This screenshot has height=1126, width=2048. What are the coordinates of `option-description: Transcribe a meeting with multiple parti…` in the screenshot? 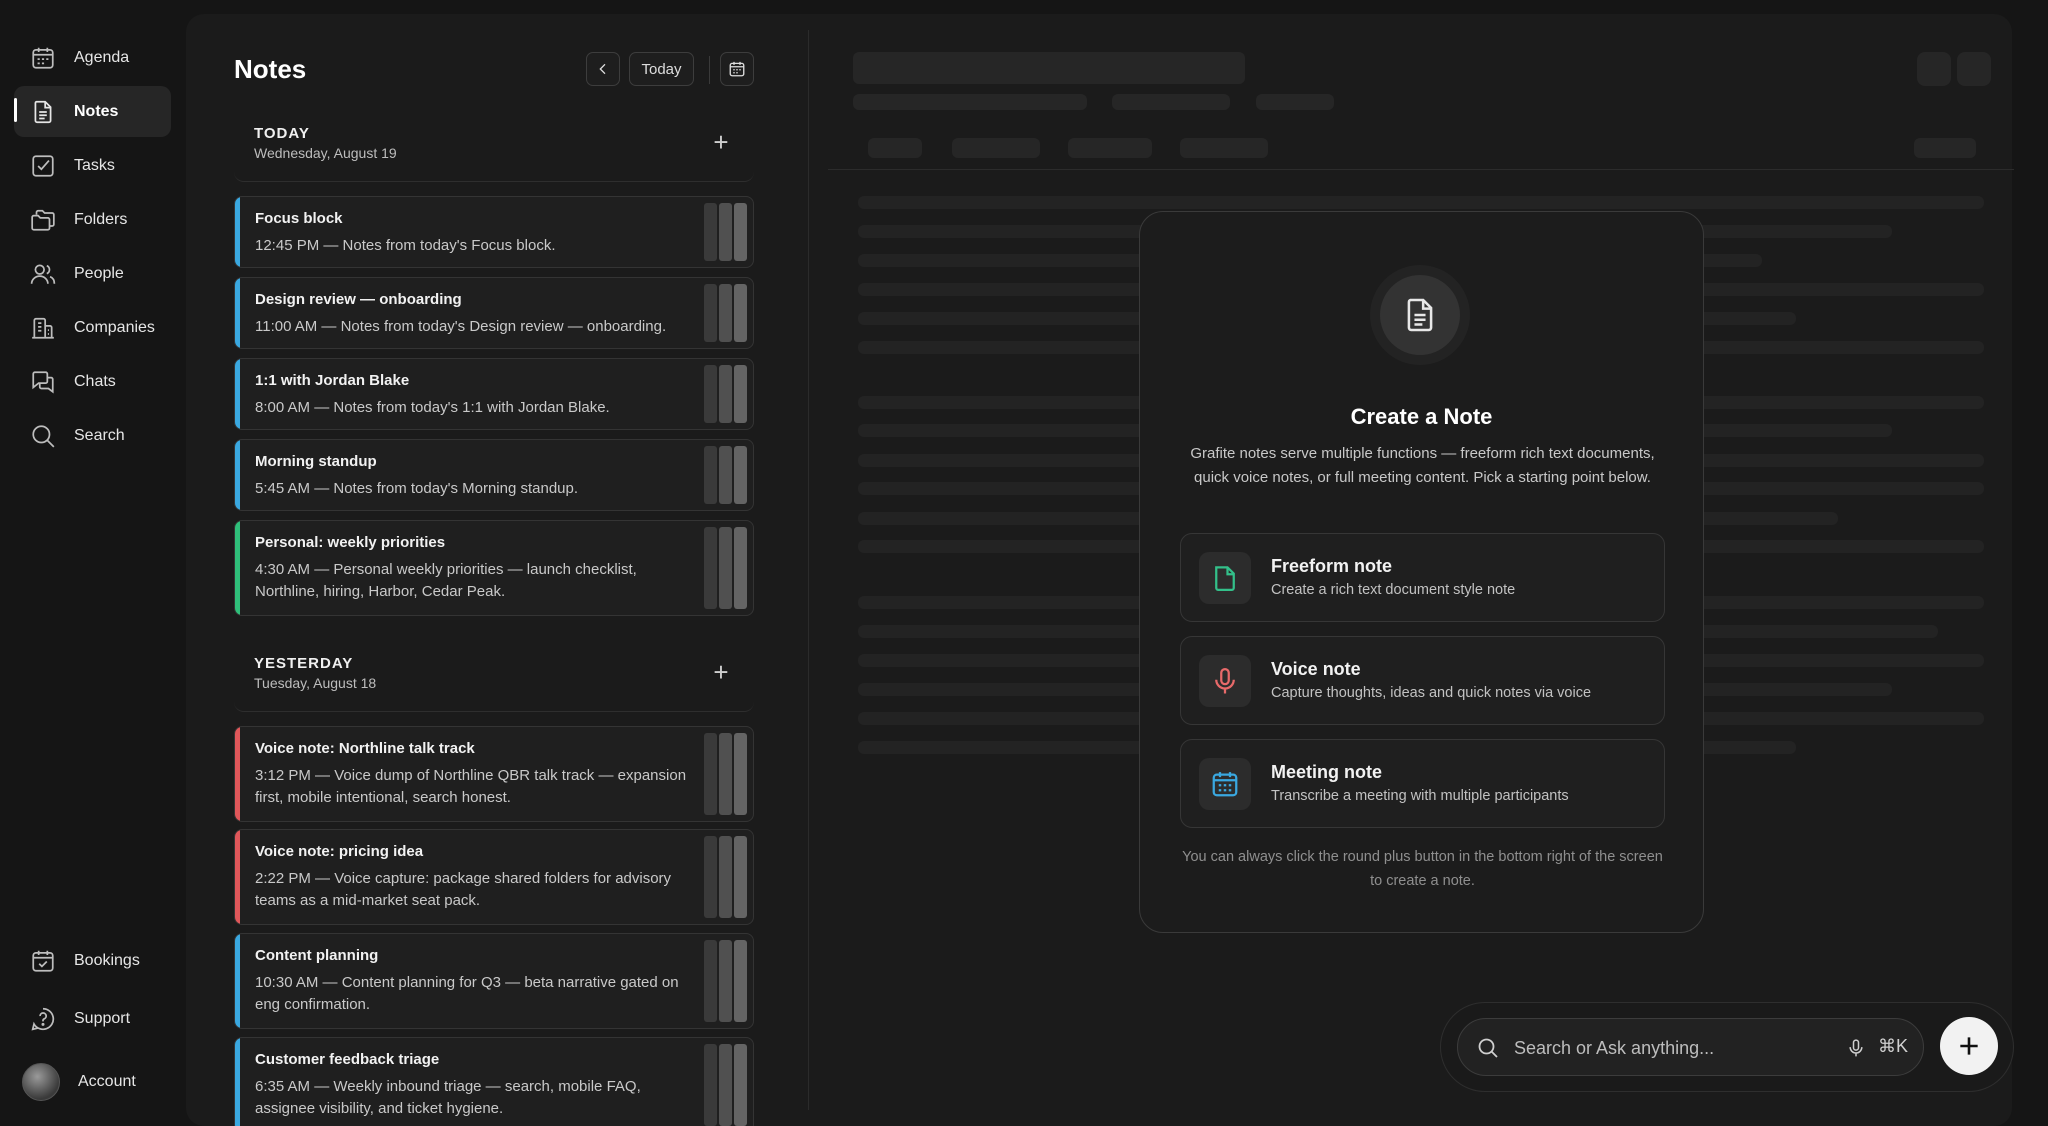 It's located at (1420, 796).